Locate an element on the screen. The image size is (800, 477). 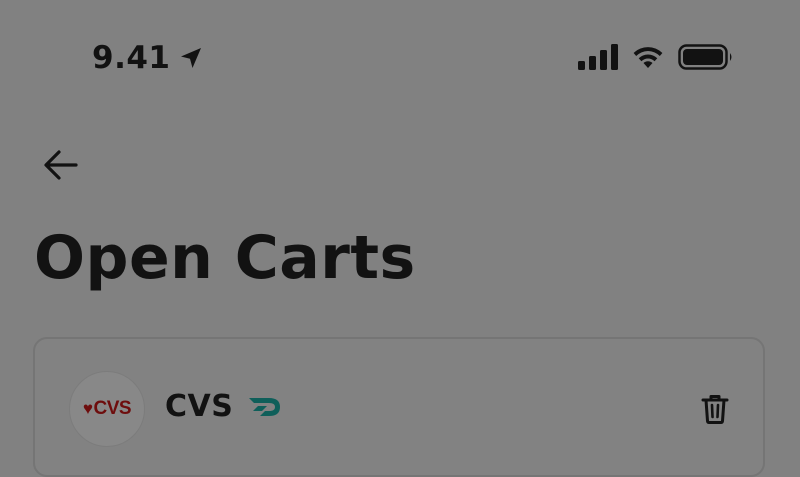
status-time-text: 9.41 is located at coordinates (131, 58).